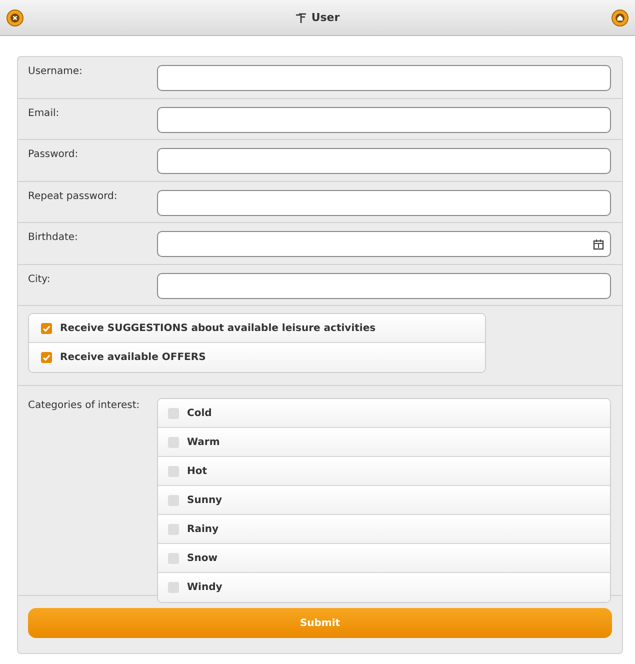 The image size is (635, 664). What do you see at coordinates (40, 279) in the screenshot?
I see `field-label: City:` at bounding box center [40, 279].